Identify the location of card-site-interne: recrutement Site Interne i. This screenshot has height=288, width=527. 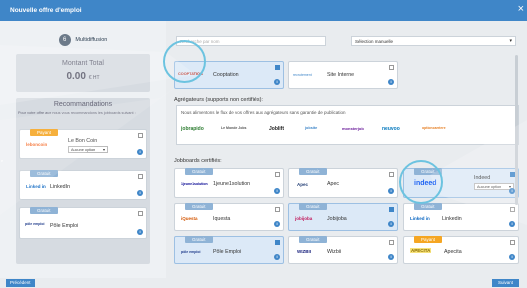
(343, 75).